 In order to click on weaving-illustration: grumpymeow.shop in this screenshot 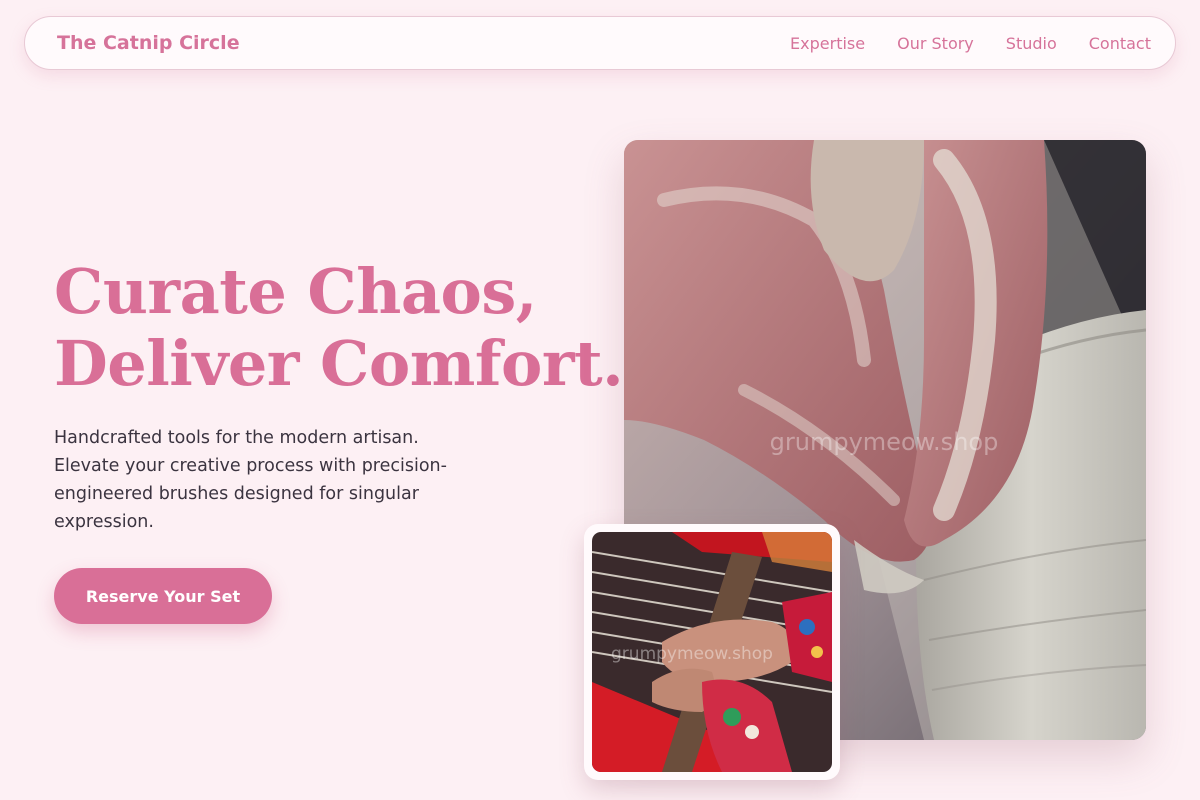, I will do `click(712, 652)`.